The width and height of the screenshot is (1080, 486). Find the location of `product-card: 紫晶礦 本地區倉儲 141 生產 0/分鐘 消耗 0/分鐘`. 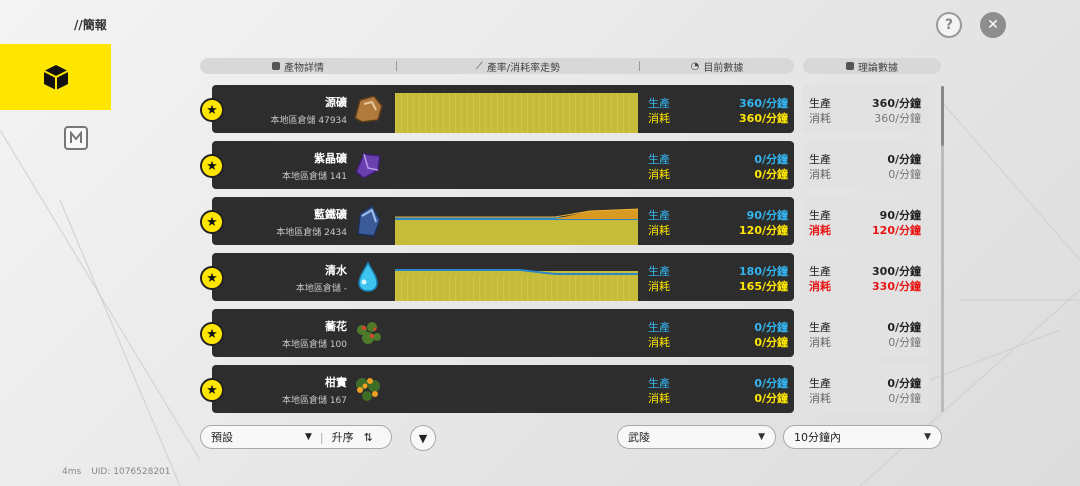

product-card: 紫晶礦 本地區倉儲 141 生產 0/分鐘 消耗 0/分鐘 is located at coordinates (503, 165).